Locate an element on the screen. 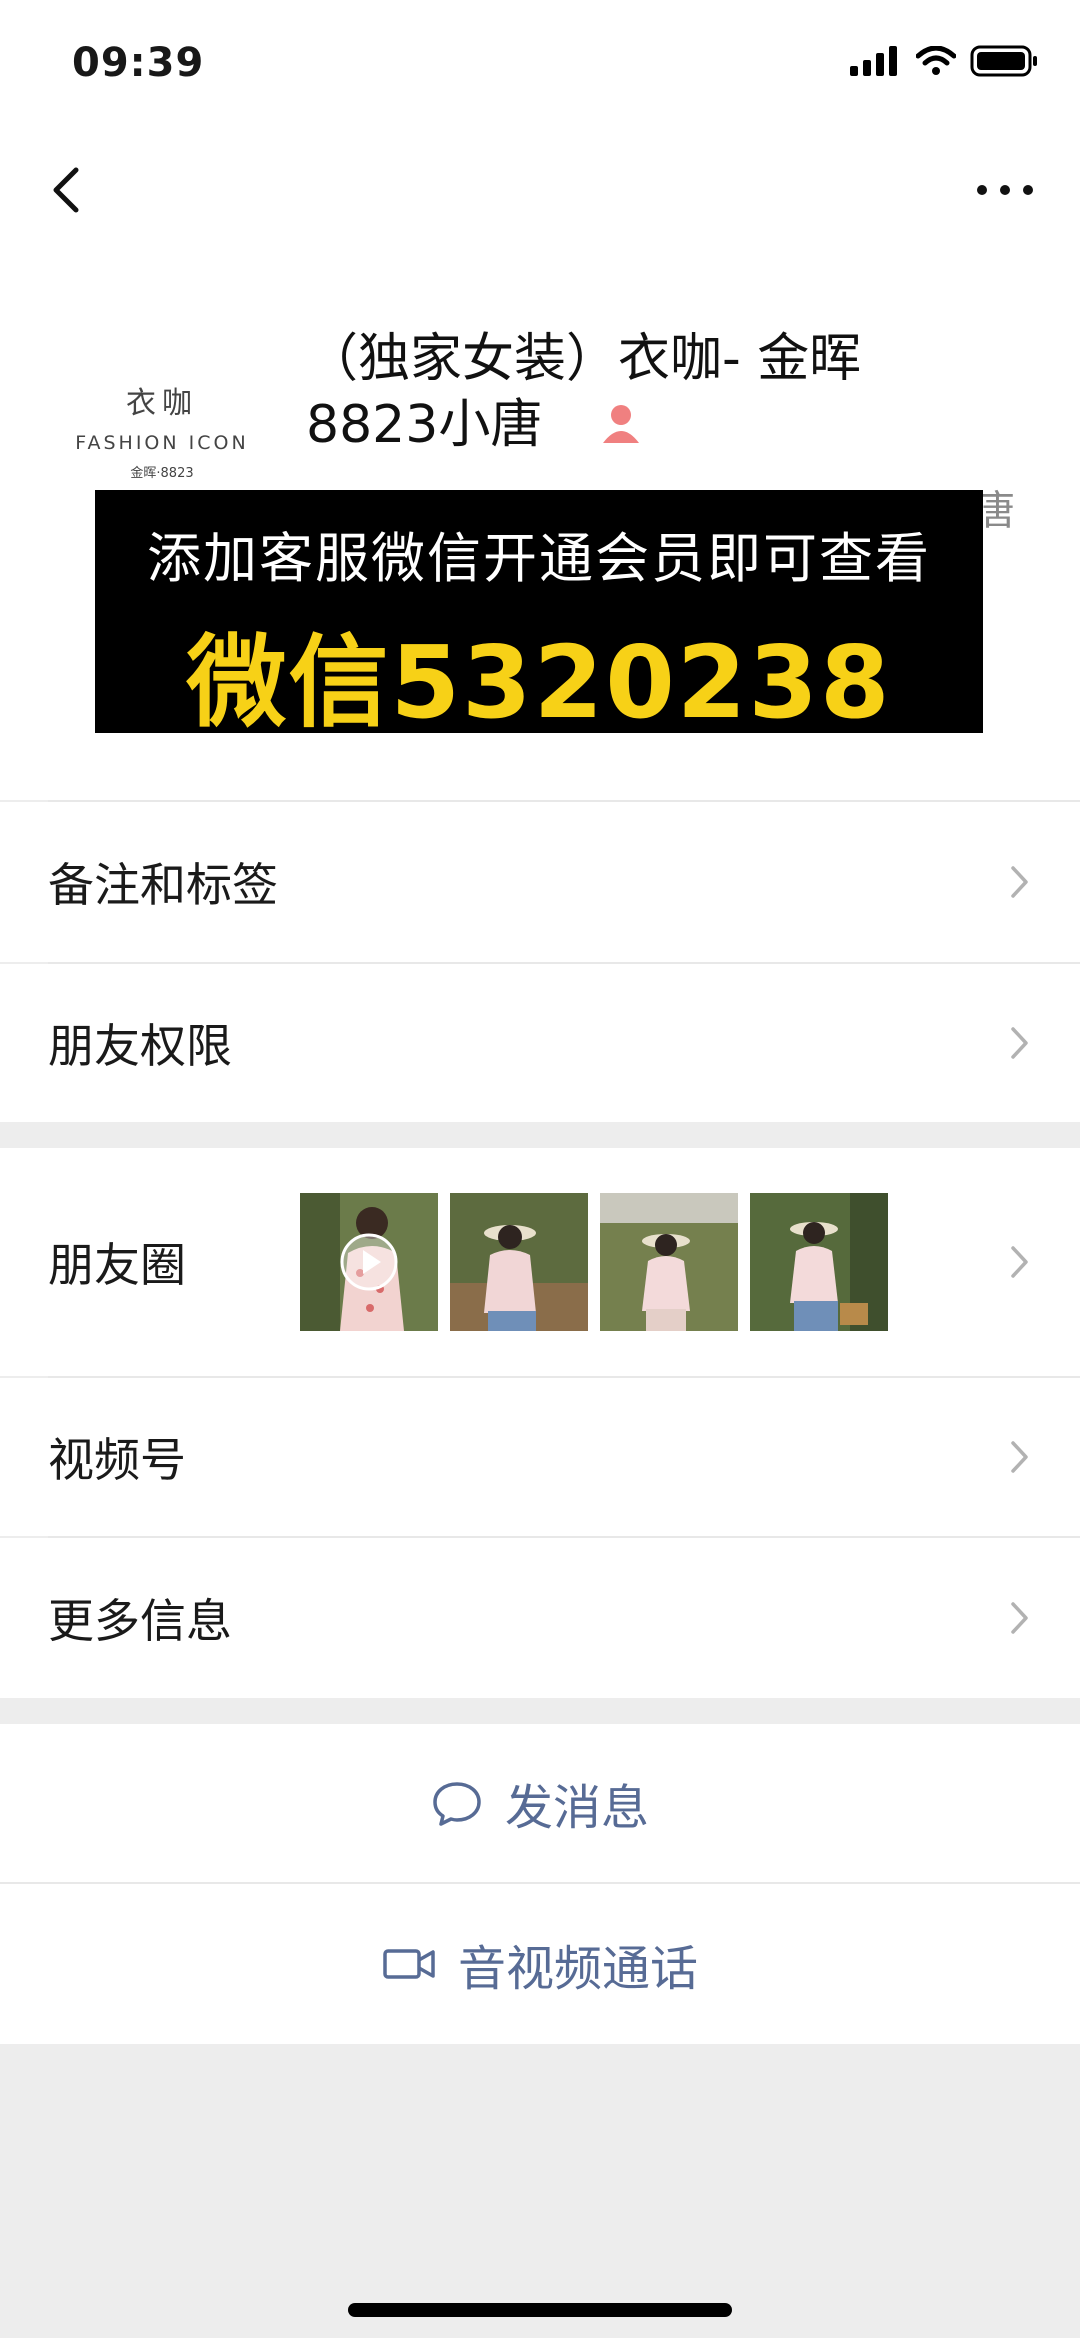  video-call-button: 音视频通话 is located at coordinates (540, 1964).